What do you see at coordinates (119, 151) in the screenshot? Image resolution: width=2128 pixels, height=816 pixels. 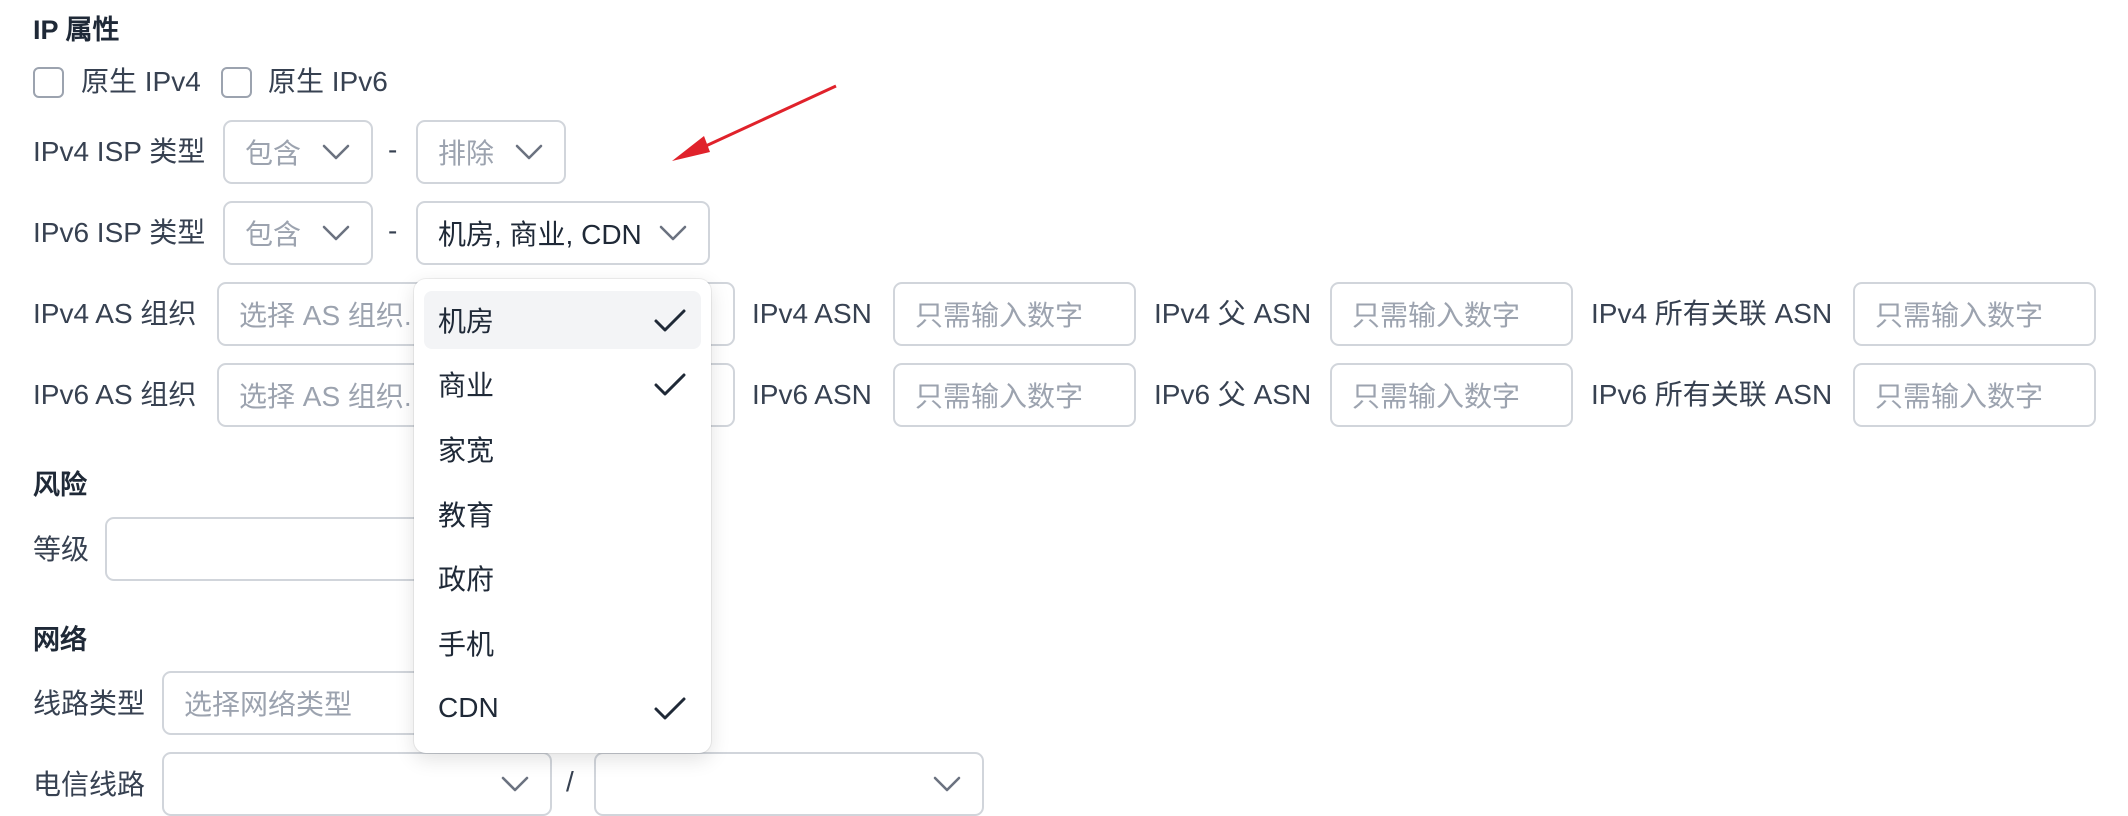 I see `ipv4-isp-label: IPv4 ISP 类型` at bounding box center [119, 151].